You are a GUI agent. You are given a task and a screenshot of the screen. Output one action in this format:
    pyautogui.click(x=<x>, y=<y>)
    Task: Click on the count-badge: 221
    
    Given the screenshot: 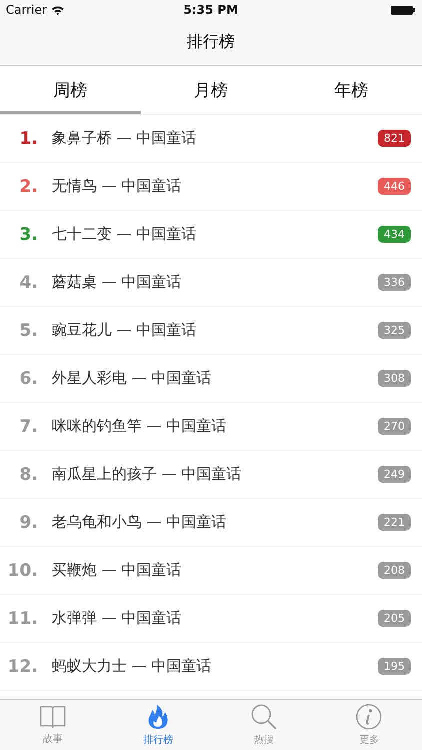 What is the action you would take?
    pyautogui.click(x=394, y=522)
    